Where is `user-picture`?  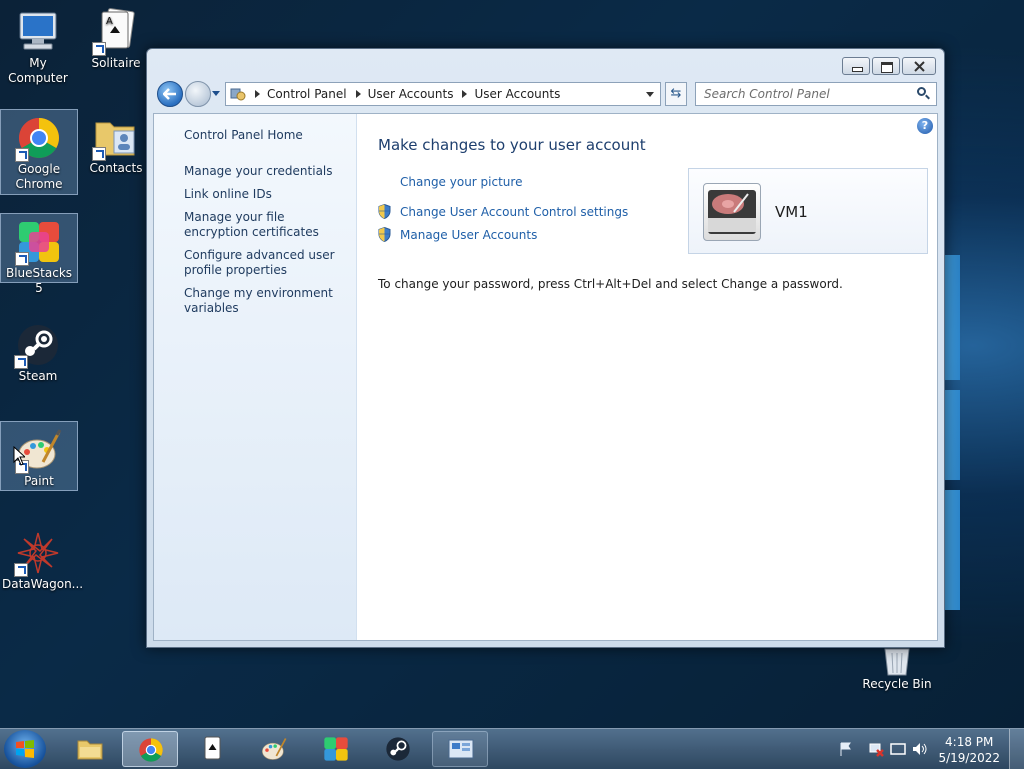
user-picture is located at coordinates (732, 212).